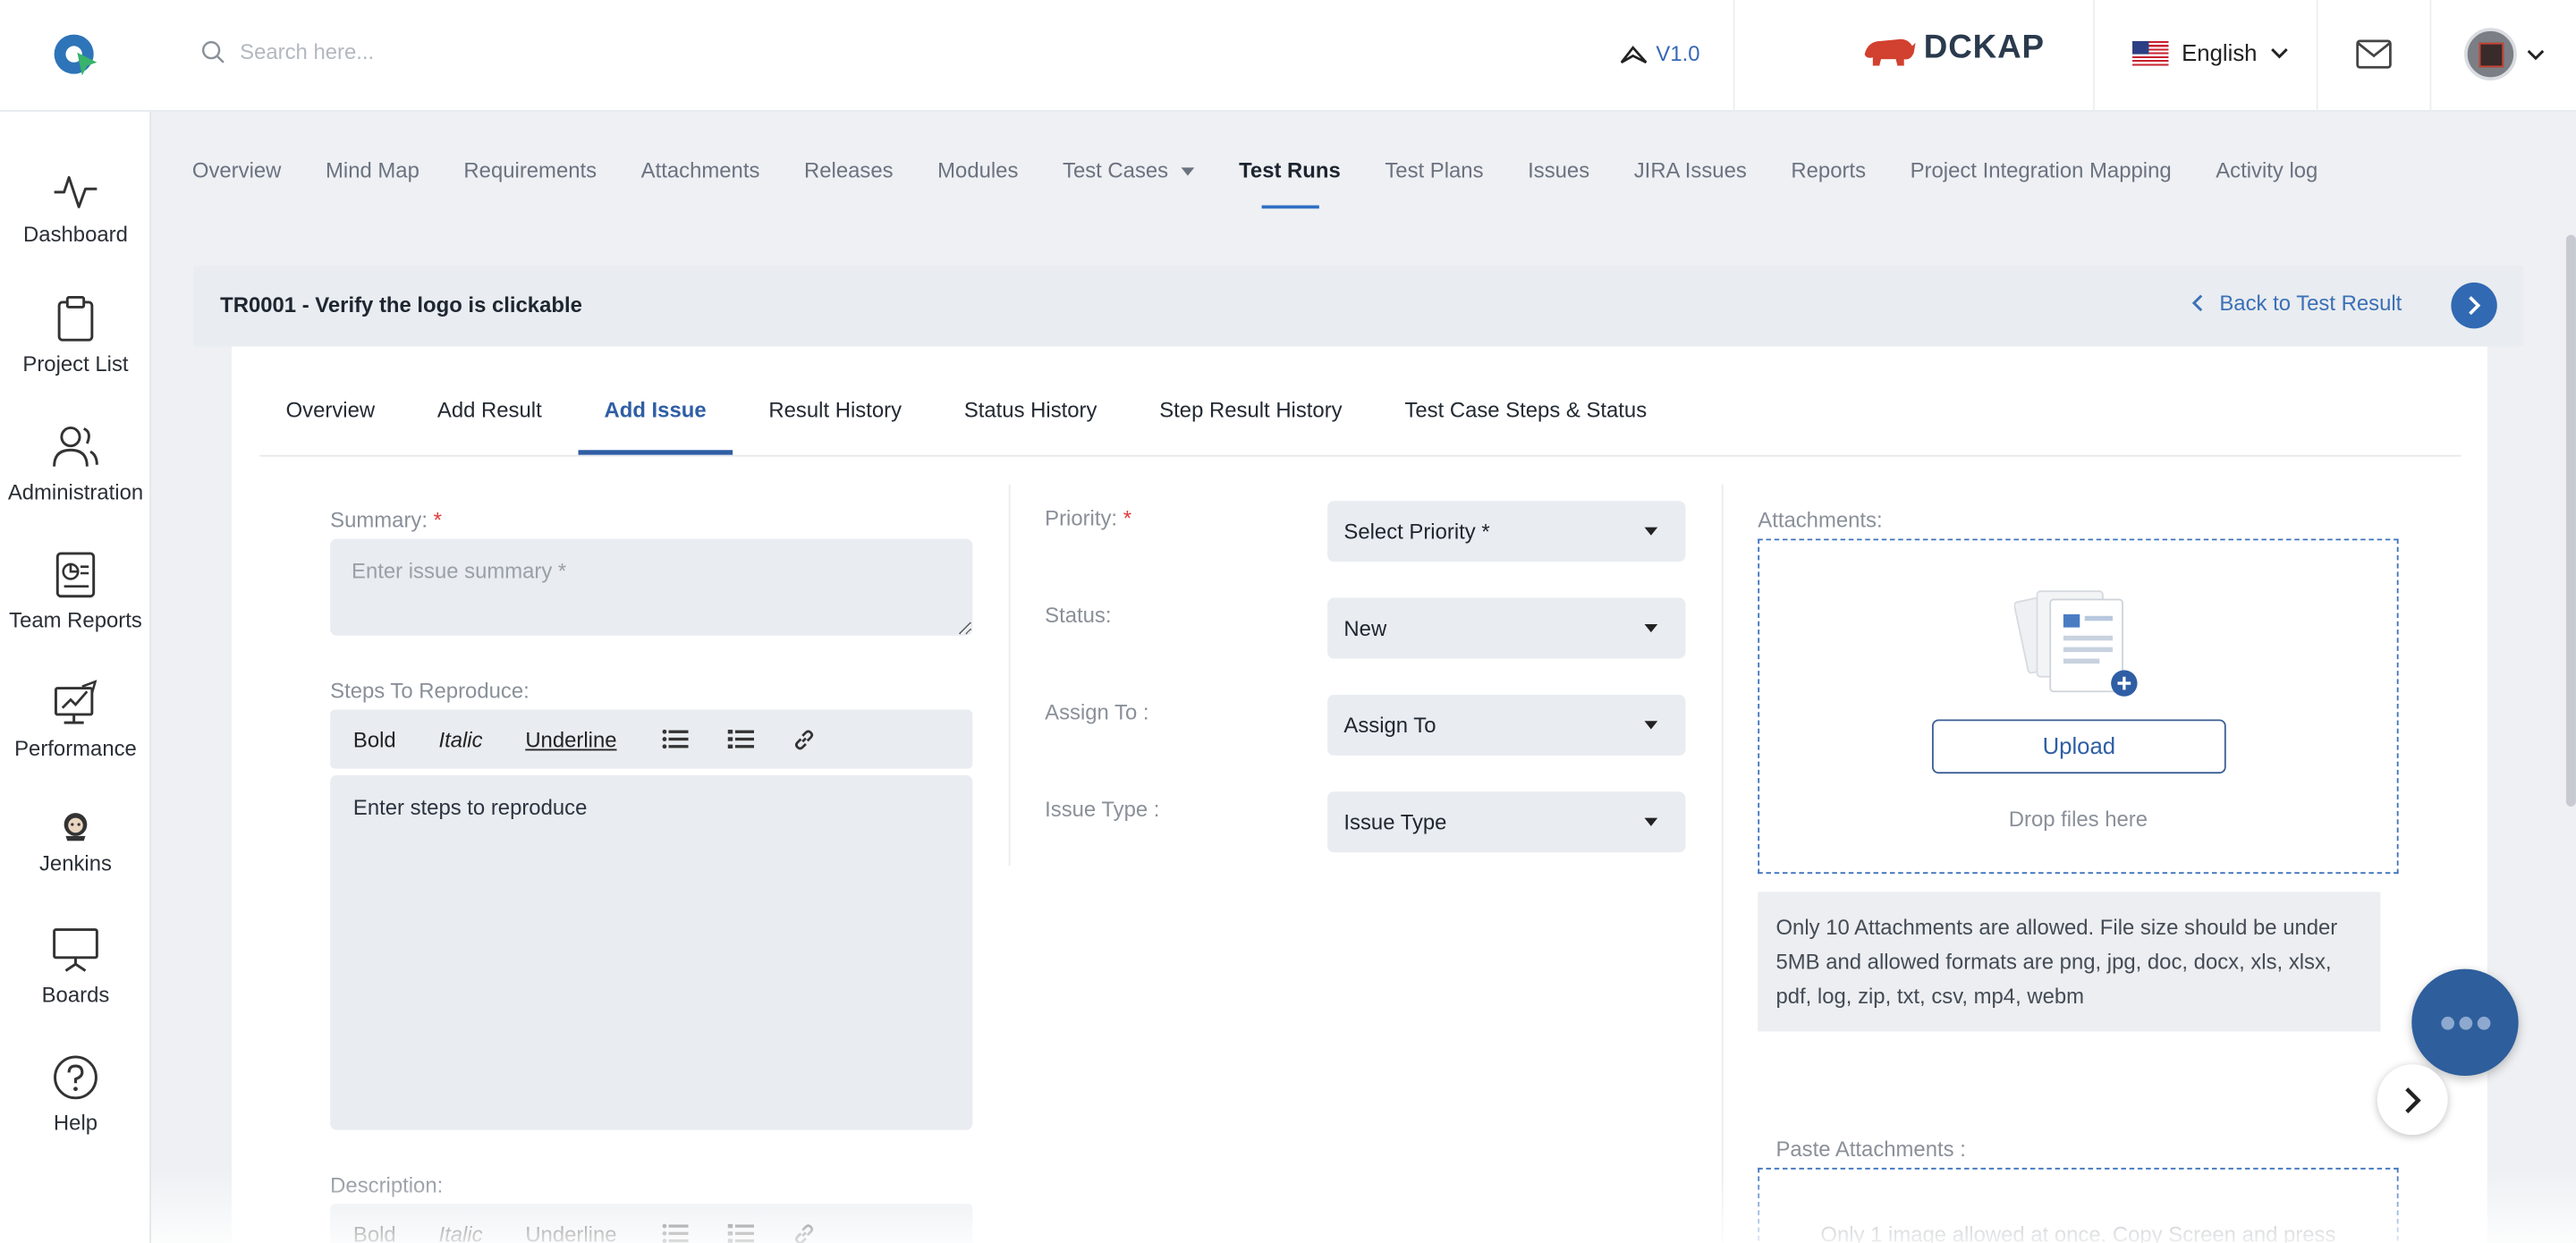 The width and height of the screenshot is (2576, 1243). I want to click on tab-test-case-steps-status: Test Case Steps & Status, so click(1526, 425).